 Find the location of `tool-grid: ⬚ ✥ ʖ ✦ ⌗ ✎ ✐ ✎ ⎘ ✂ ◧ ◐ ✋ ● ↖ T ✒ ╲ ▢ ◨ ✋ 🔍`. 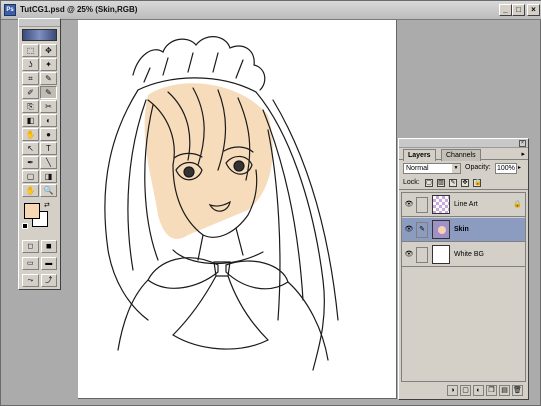

tool-grid: ⬚ ✥ ʖ ✦ ⌗ ✎ ✐ ✎ ⎘ ✂ ◧ ◐ ✋ ● ↖ T ✒ ╲ ▢ ◨ ✋ 🔍 is located at coordinates (39, 120).